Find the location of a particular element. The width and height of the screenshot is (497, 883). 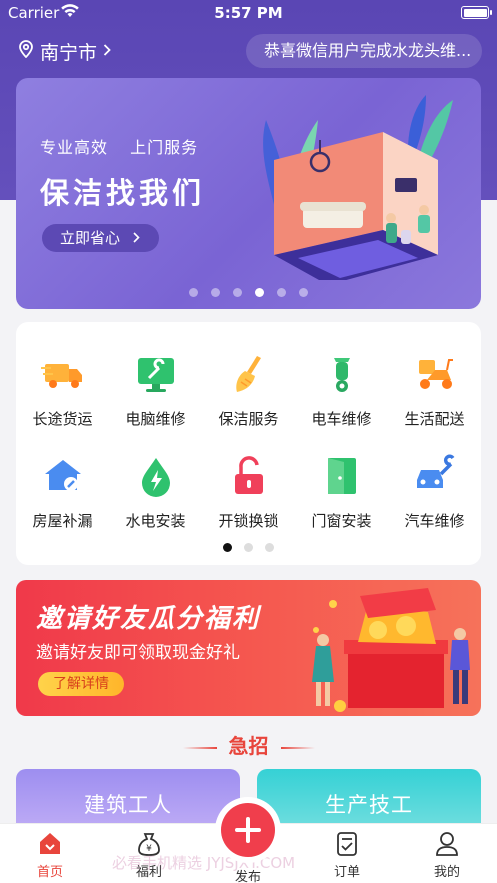

broom-icon is located at coordinates (249, 374).